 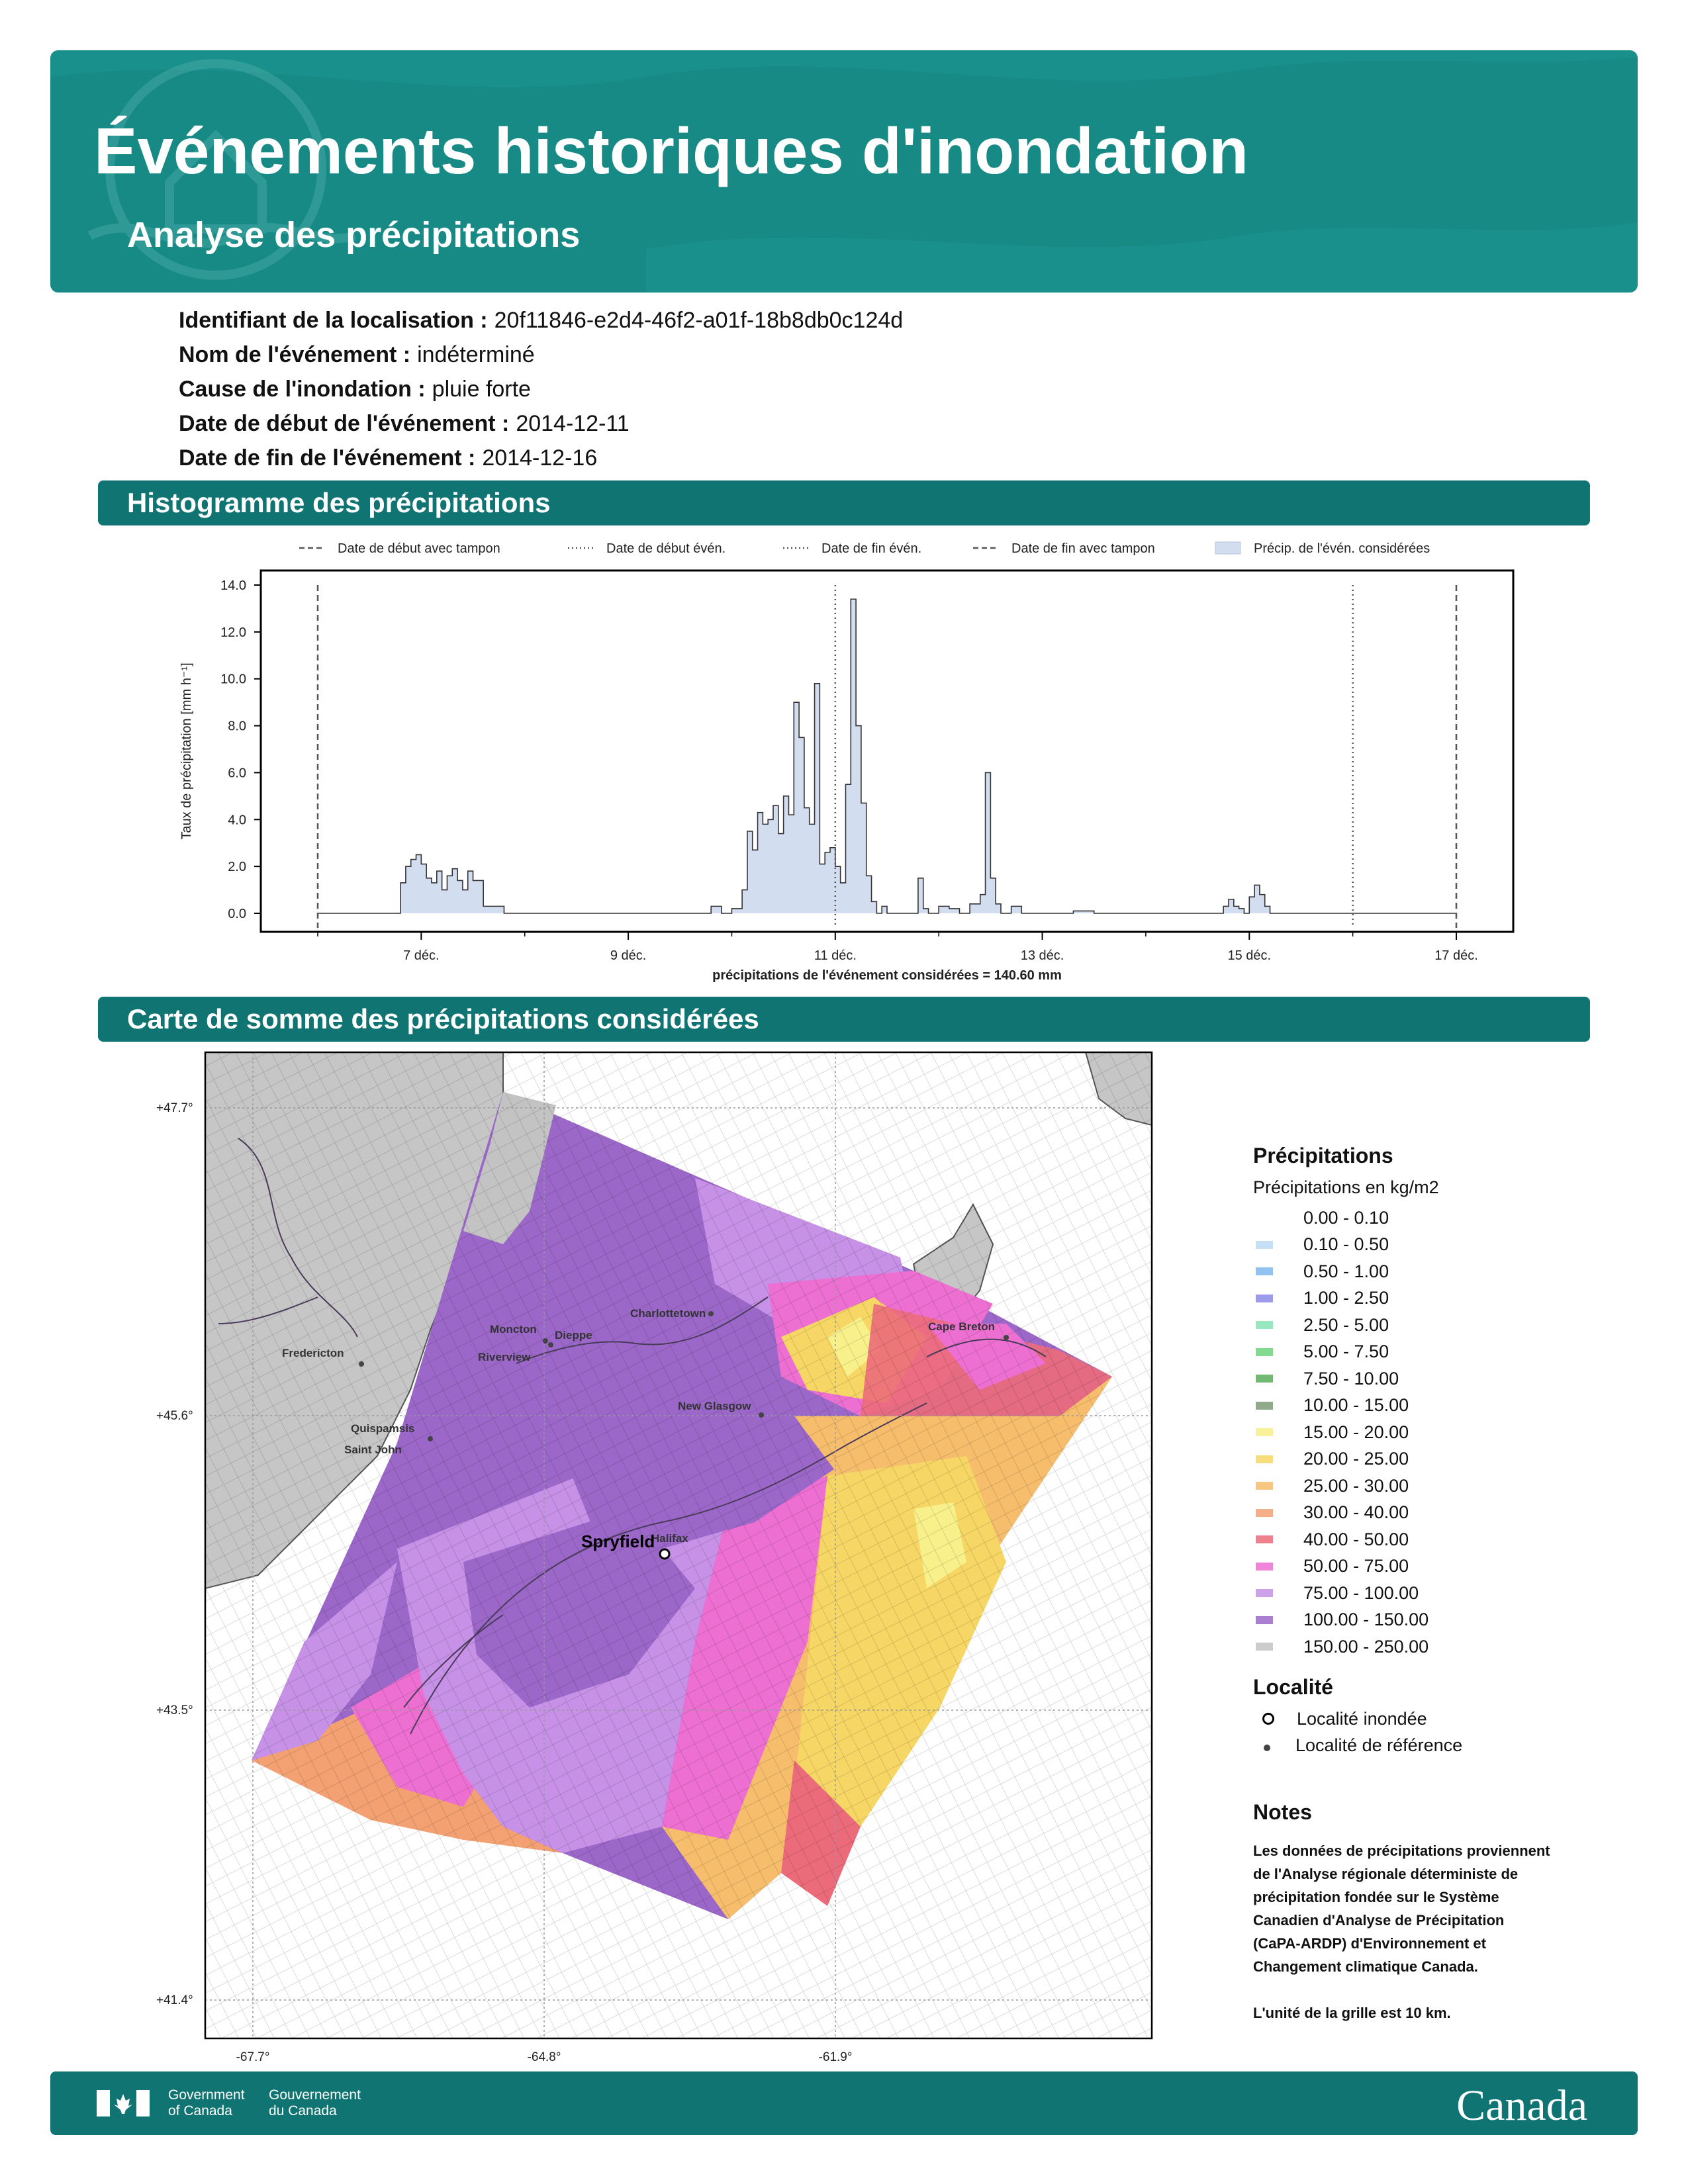 What do you see at coordinates (344, 424) in the screenshot?
I see `info-label: Date de début de l'événement :` at bounding box center [344, 424].